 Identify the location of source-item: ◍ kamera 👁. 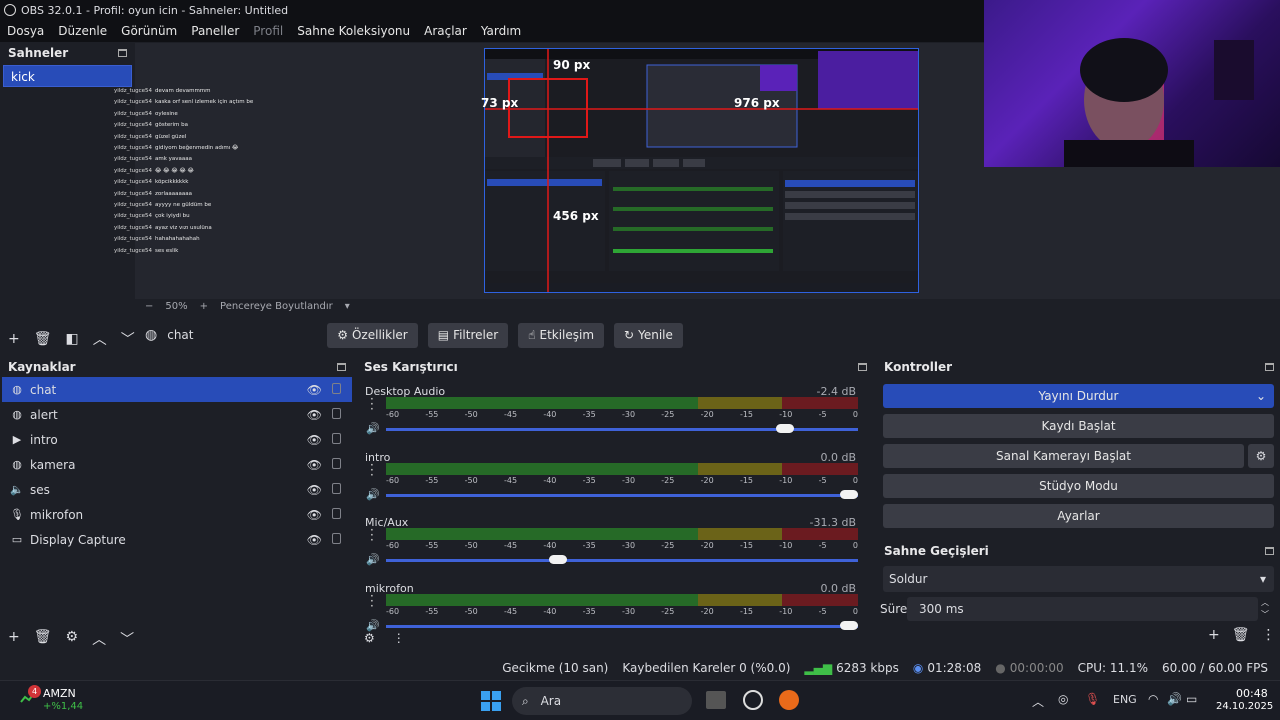
(177, 464).